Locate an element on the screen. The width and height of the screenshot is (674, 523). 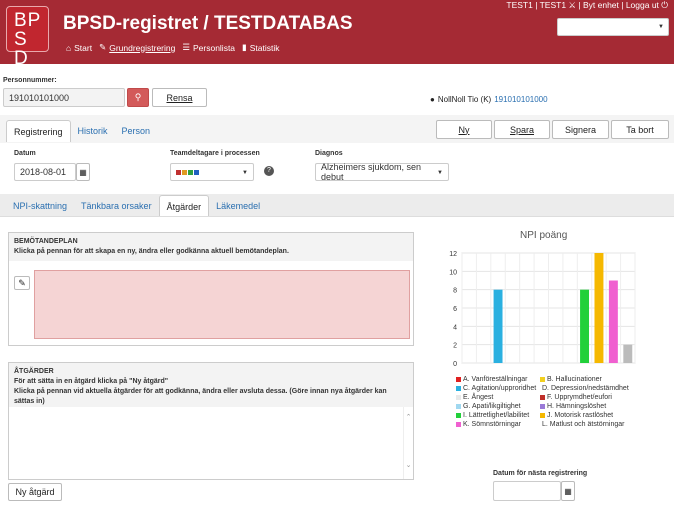
date-label: Datum is located at coordinates (25, 153).